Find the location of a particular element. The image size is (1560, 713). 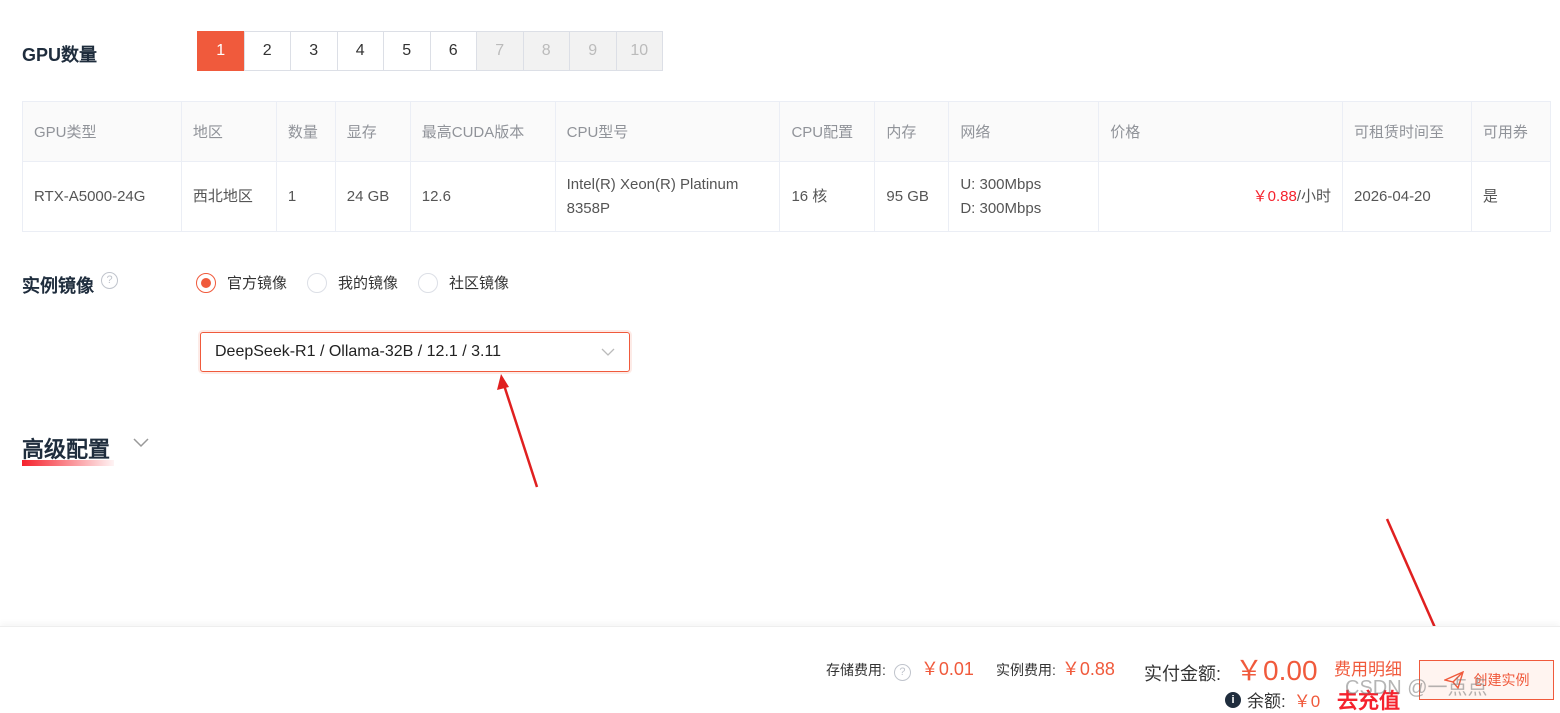

header-rent-until: 可租赁时间至 is located at coordinates (1407, 131).